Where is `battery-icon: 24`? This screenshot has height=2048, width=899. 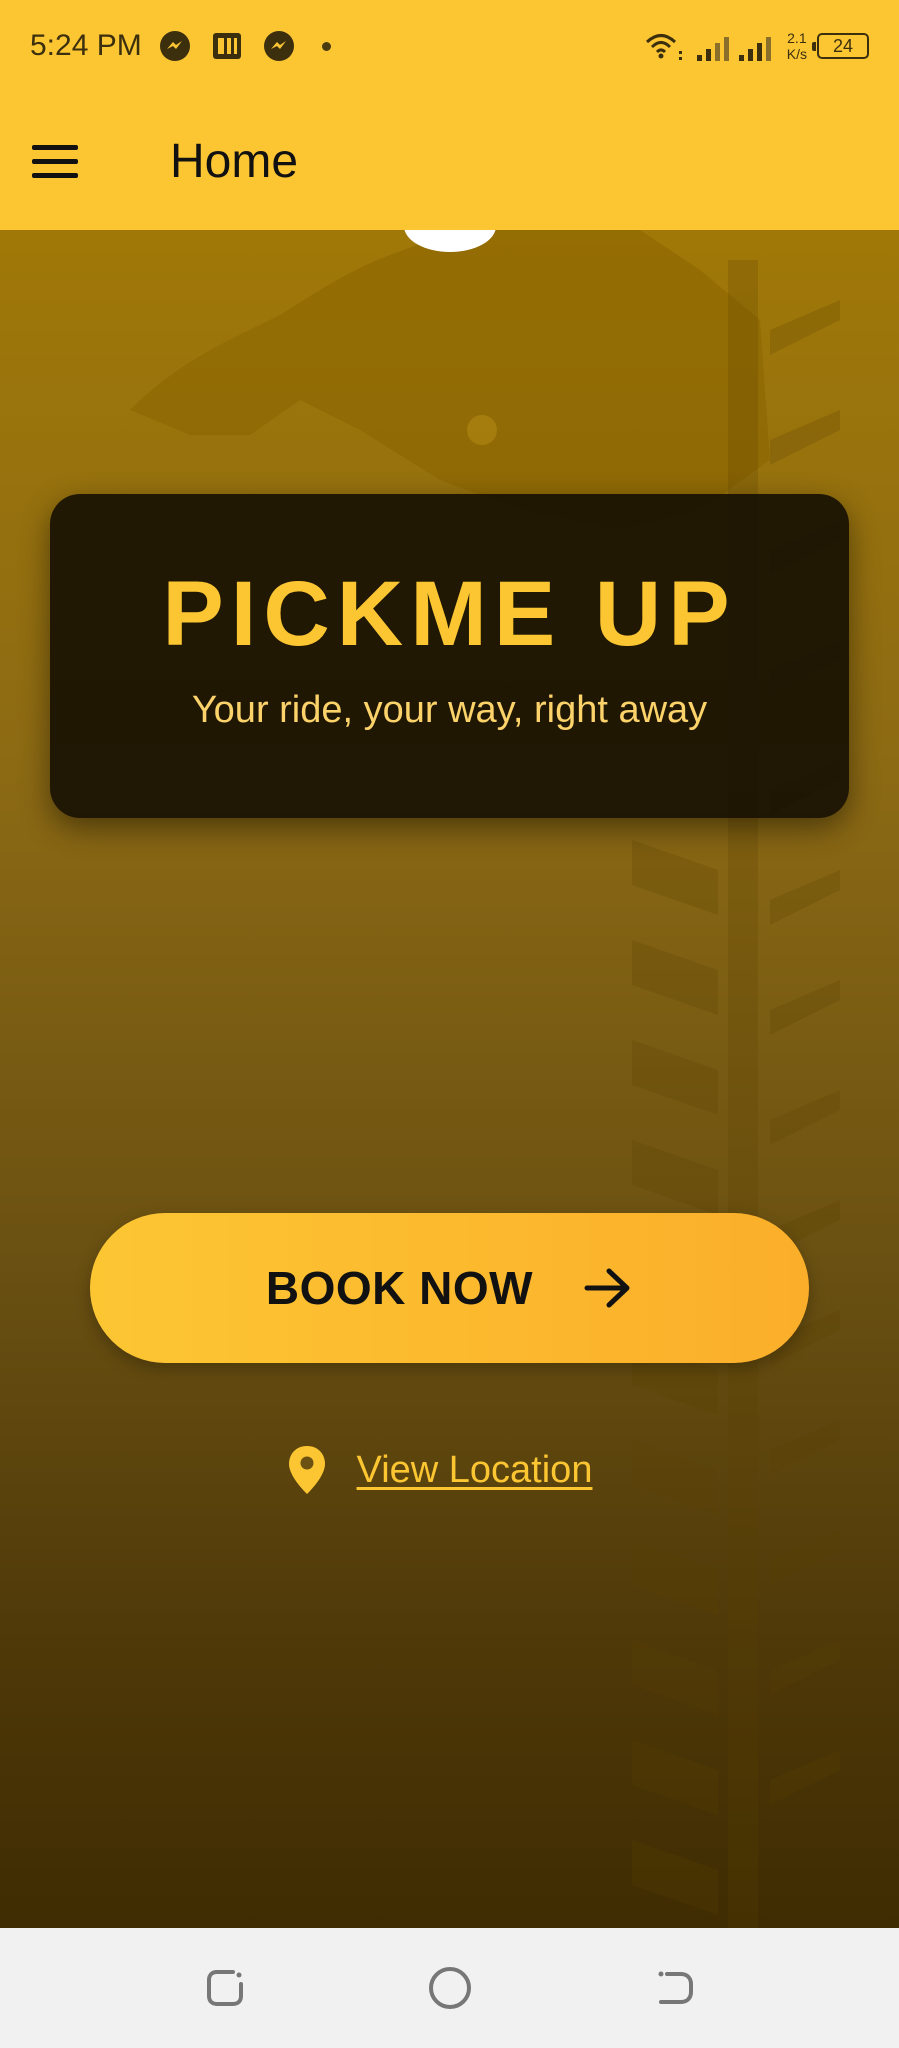
battery-icon: 24 is located at coordinates (840, 46).